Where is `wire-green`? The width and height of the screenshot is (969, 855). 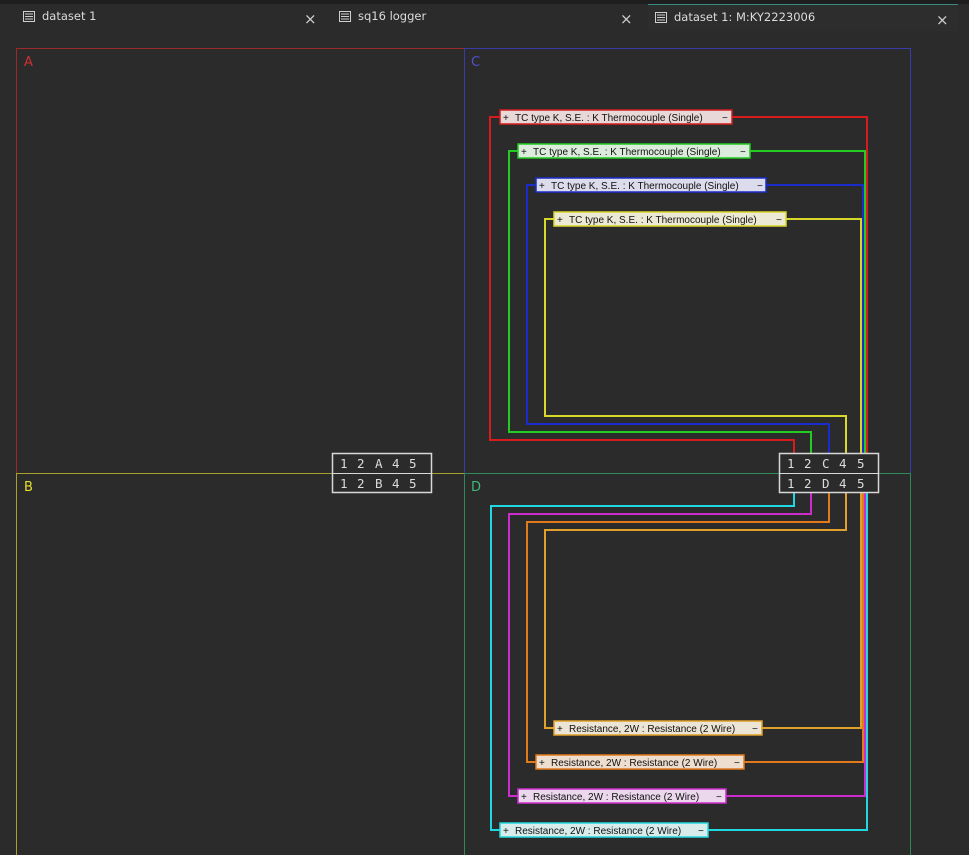 wire-green is located at coordinates (660, 304).